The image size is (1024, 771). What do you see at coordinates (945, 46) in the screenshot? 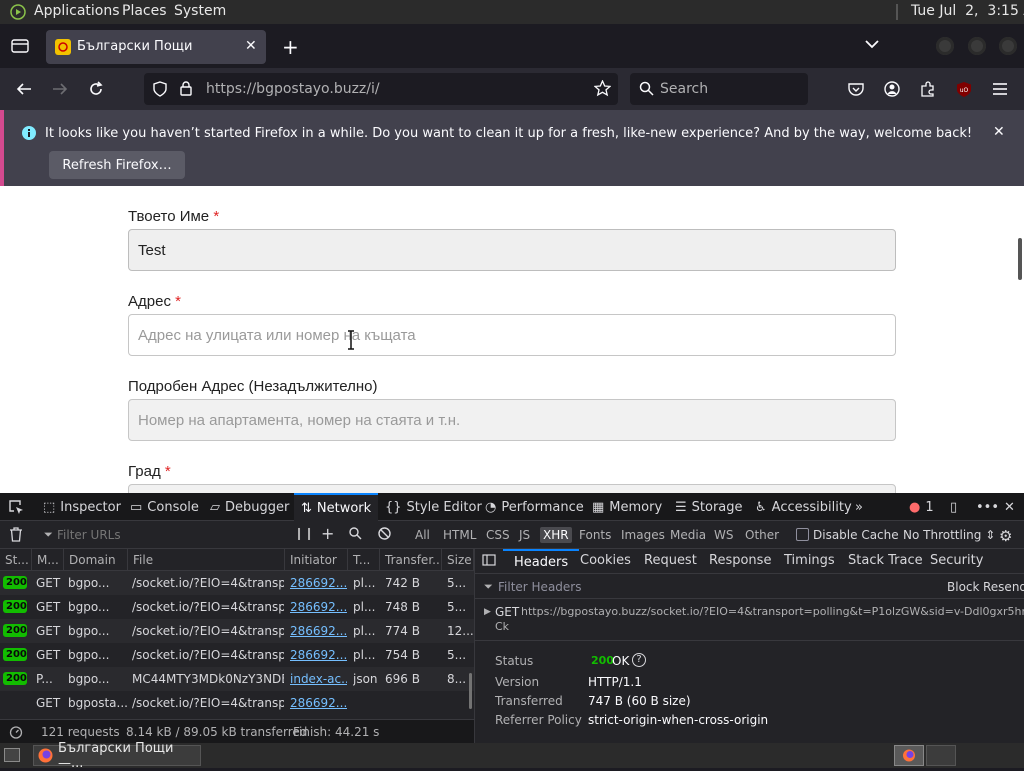
I see `minimize-button` at bounding box center [945, 46].